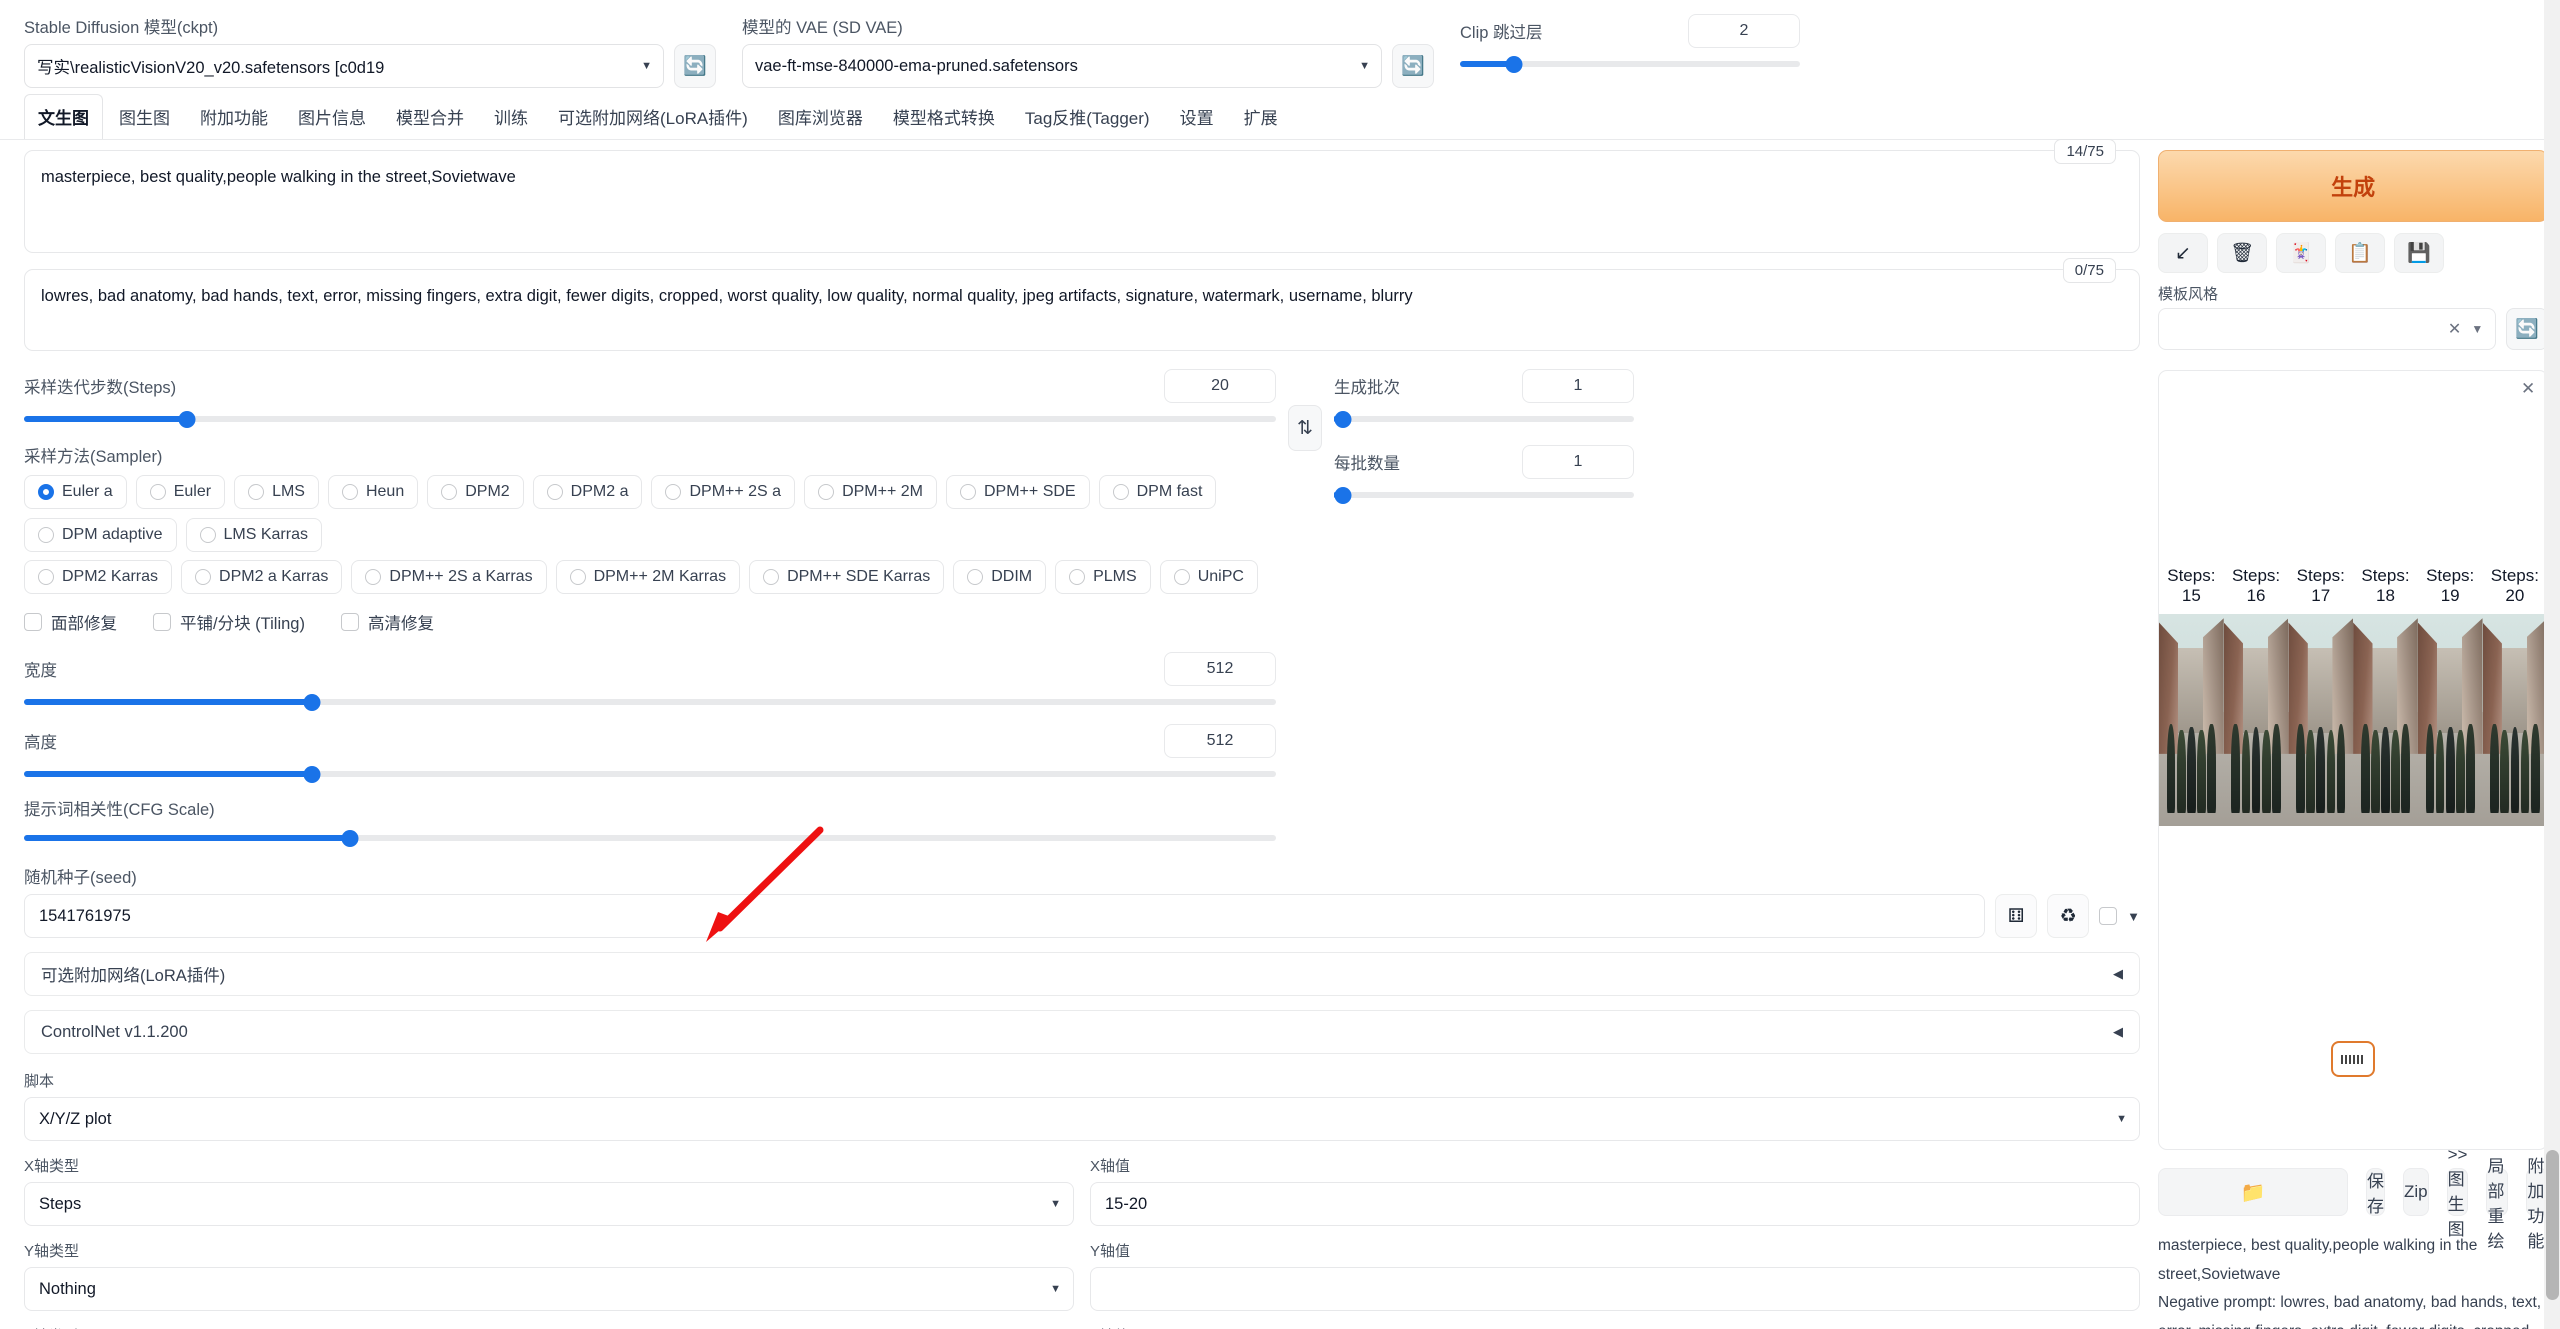 The width and height of the screenshot is (2560, 1329). Describe the element at coordinates (1082, 1032) in the screenshot. I see `accordion-controlnet: ControlNet v1.1.200 ◀` at that location.